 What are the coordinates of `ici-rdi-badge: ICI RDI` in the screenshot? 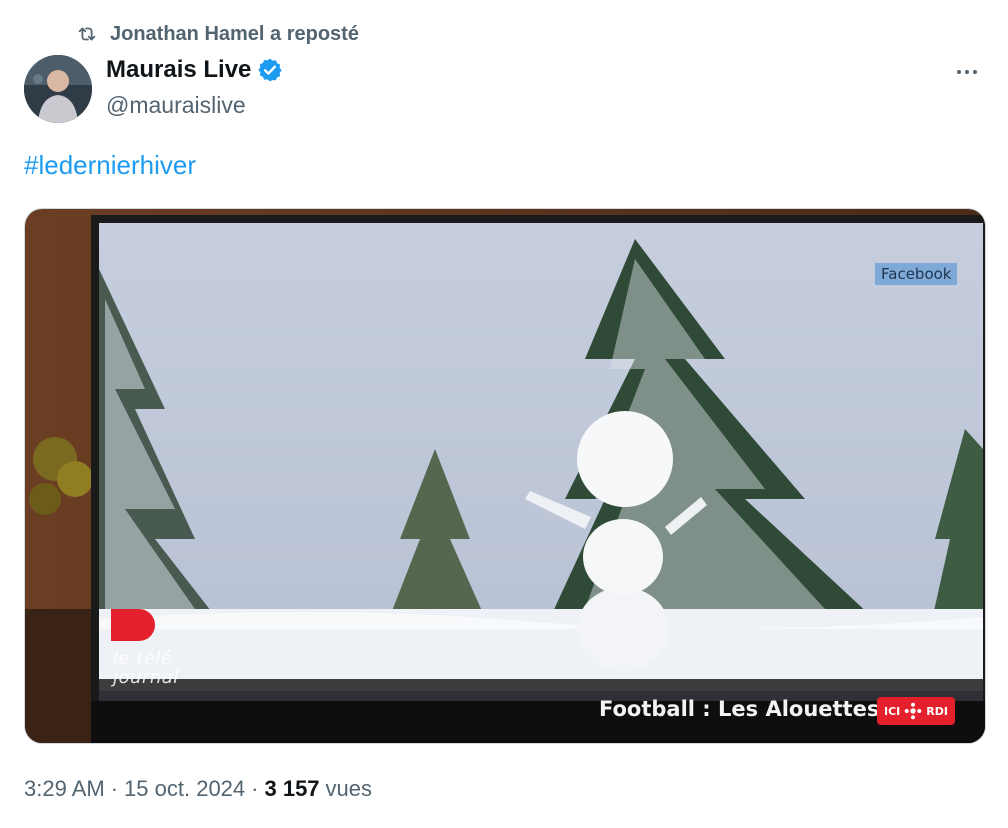 It's located at (916, 711).